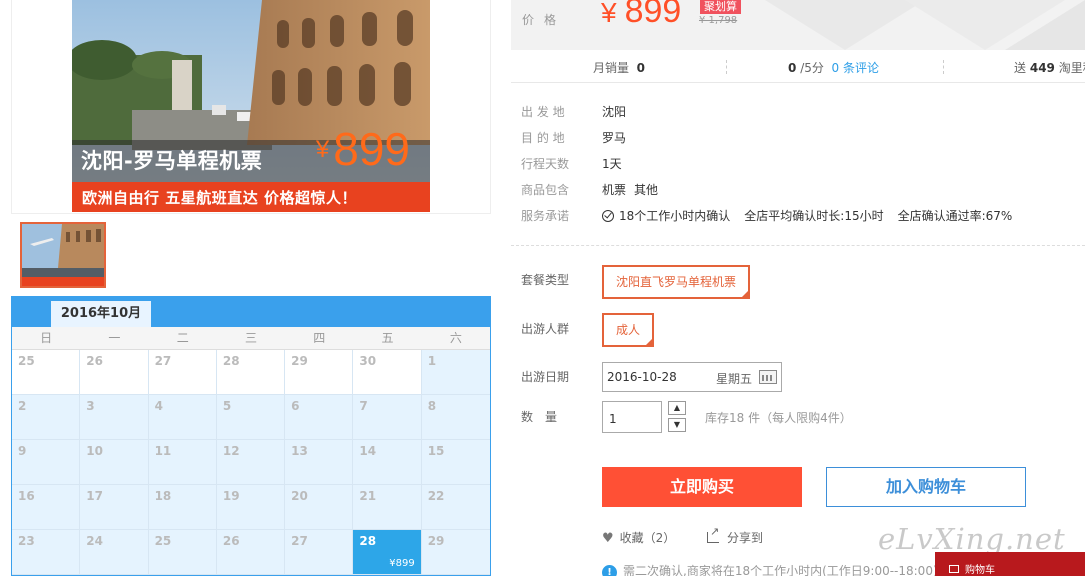 This screenshot has width=1085, height=576. What do you see at coordinates (574, 112) in the screenshot?
I see `prop-departure: 出 发 地沈阳` at bounding box center [574, 112].